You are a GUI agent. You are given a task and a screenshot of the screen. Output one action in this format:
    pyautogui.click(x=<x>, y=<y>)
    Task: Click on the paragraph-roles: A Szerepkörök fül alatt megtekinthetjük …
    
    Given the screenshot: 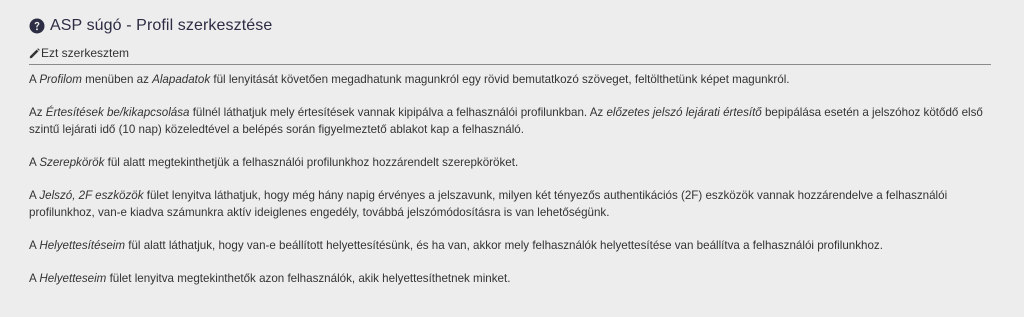 What is the action you would take?
    pyautogui.click(x=510, y=162)
    